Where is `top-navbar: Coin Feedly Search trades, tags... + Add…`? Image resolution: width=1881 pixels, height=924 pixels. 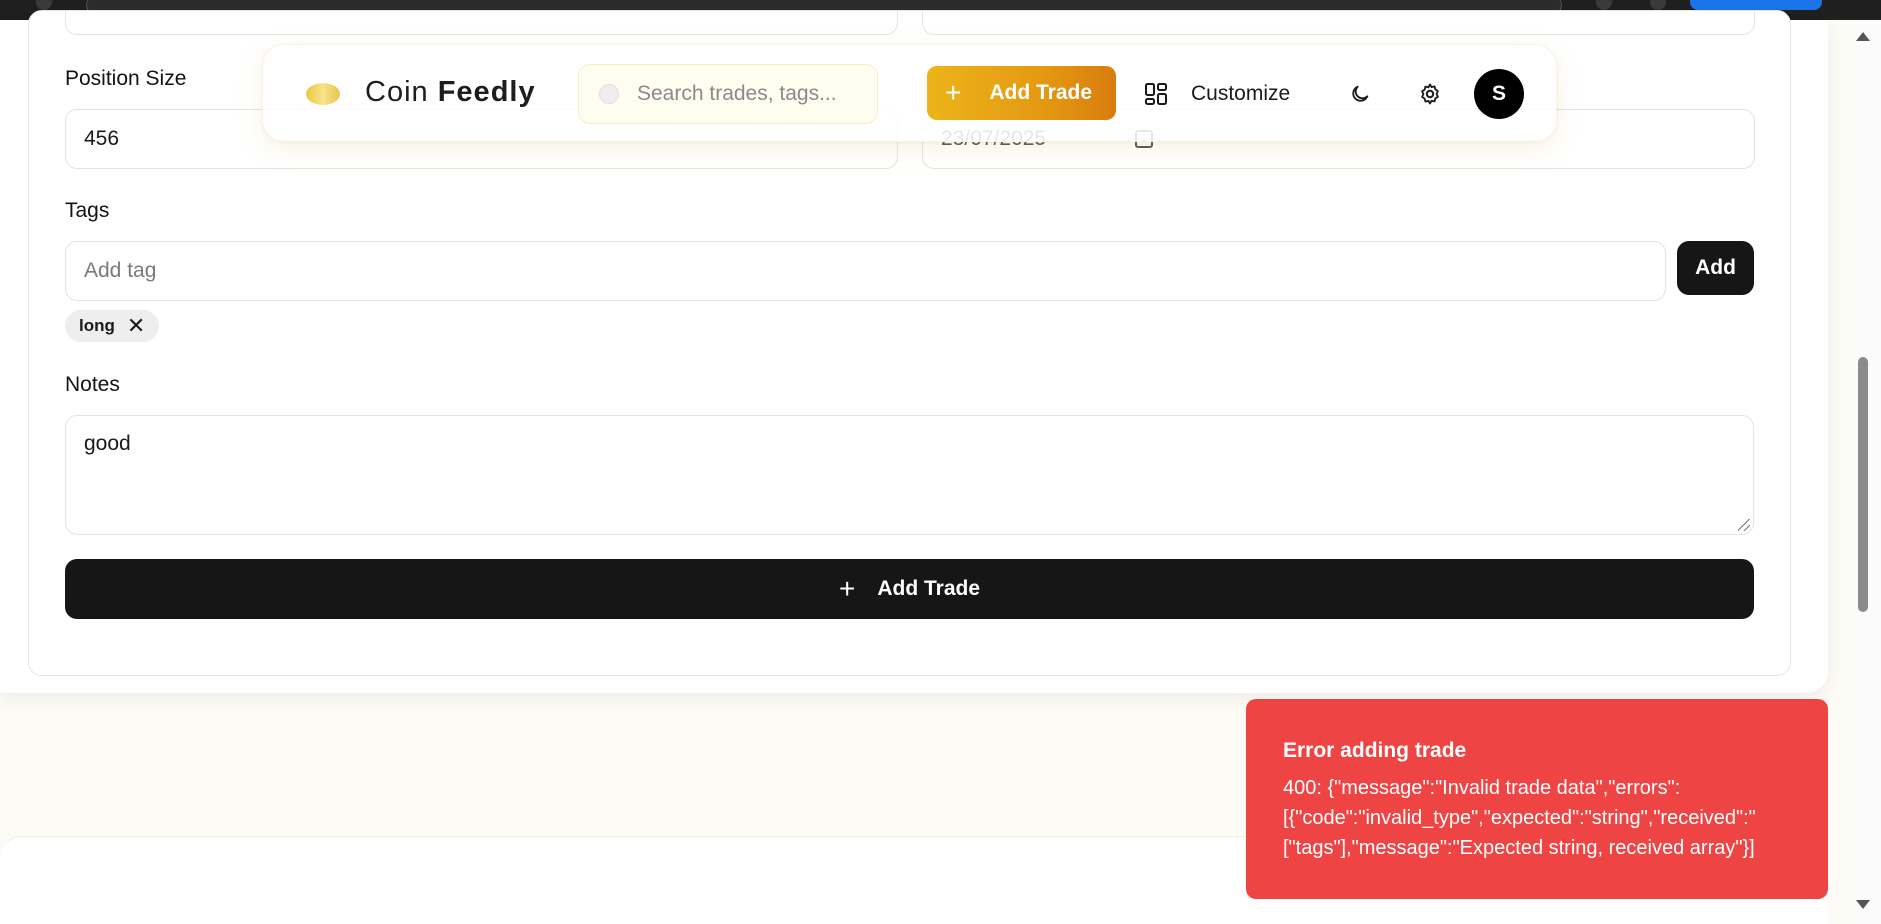 top-navbar: Coin Feedly Search trades, tags... + Add… is located at coordinates (909, 93).